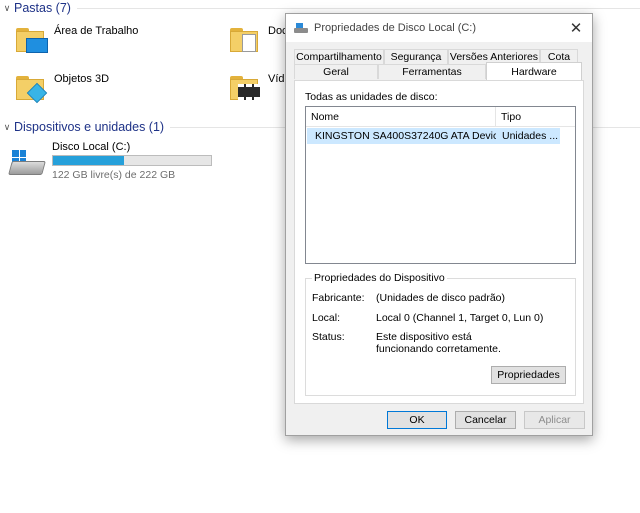 This screenshot has height=513, width=640. What do you see at coordinates (405, 136) in the screenshot?
I see `disk-name: KINGSTON SA400S37240G ATA Device` at bounding box center [405, 136].